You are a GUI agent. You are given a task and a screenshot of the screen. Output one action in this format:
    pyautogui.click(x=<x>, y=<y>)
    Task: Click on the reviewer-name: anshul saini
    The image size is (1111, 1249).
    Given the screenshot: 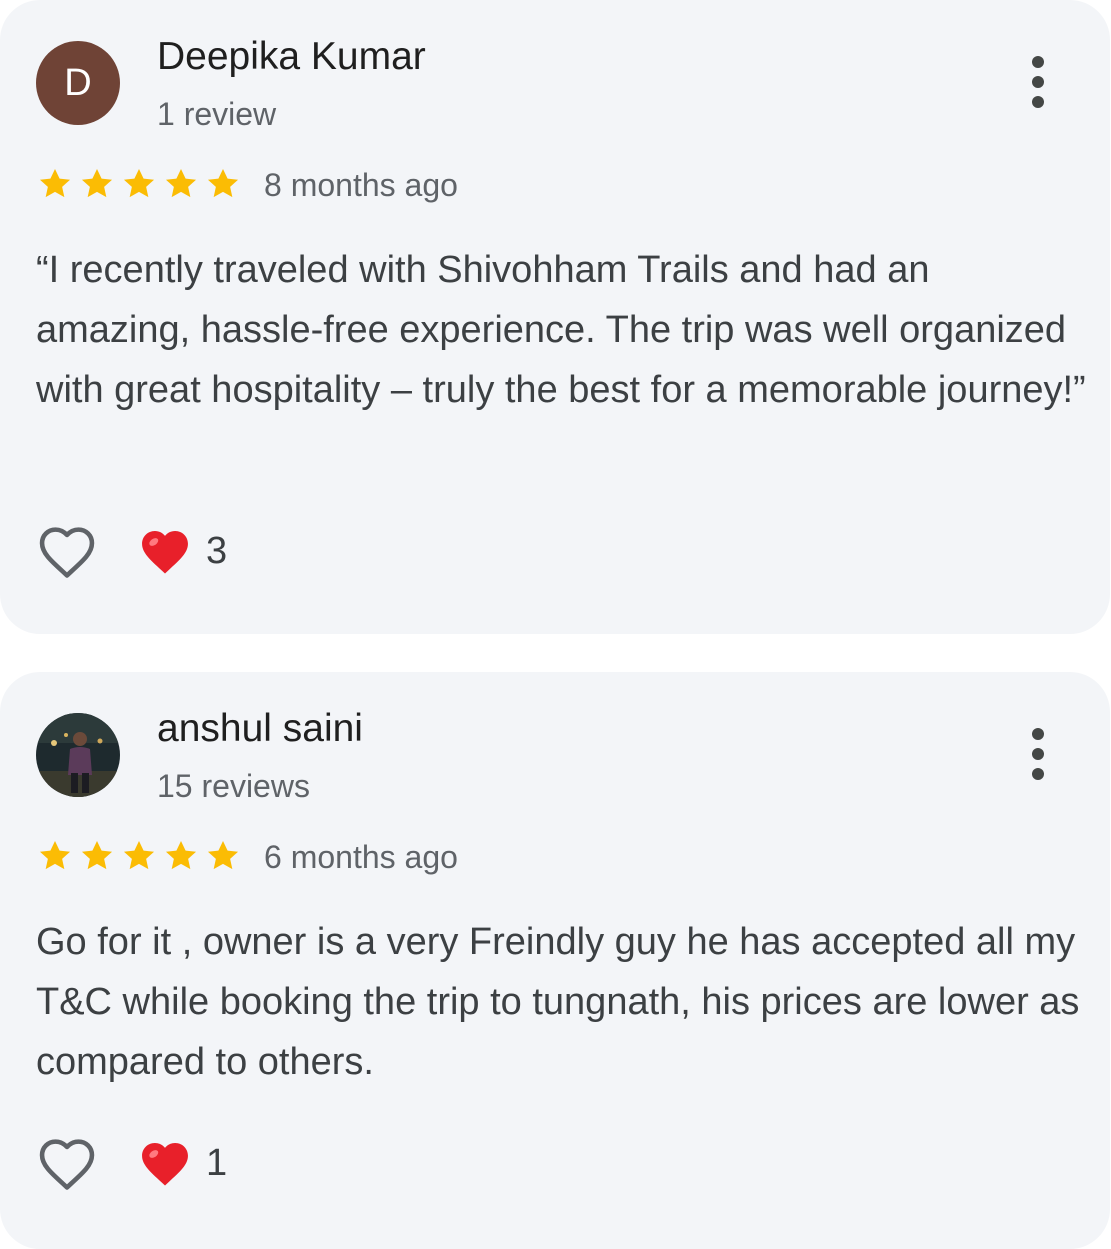 What is the action you would take?
    pyautogui.click(x=260, y=729)
    